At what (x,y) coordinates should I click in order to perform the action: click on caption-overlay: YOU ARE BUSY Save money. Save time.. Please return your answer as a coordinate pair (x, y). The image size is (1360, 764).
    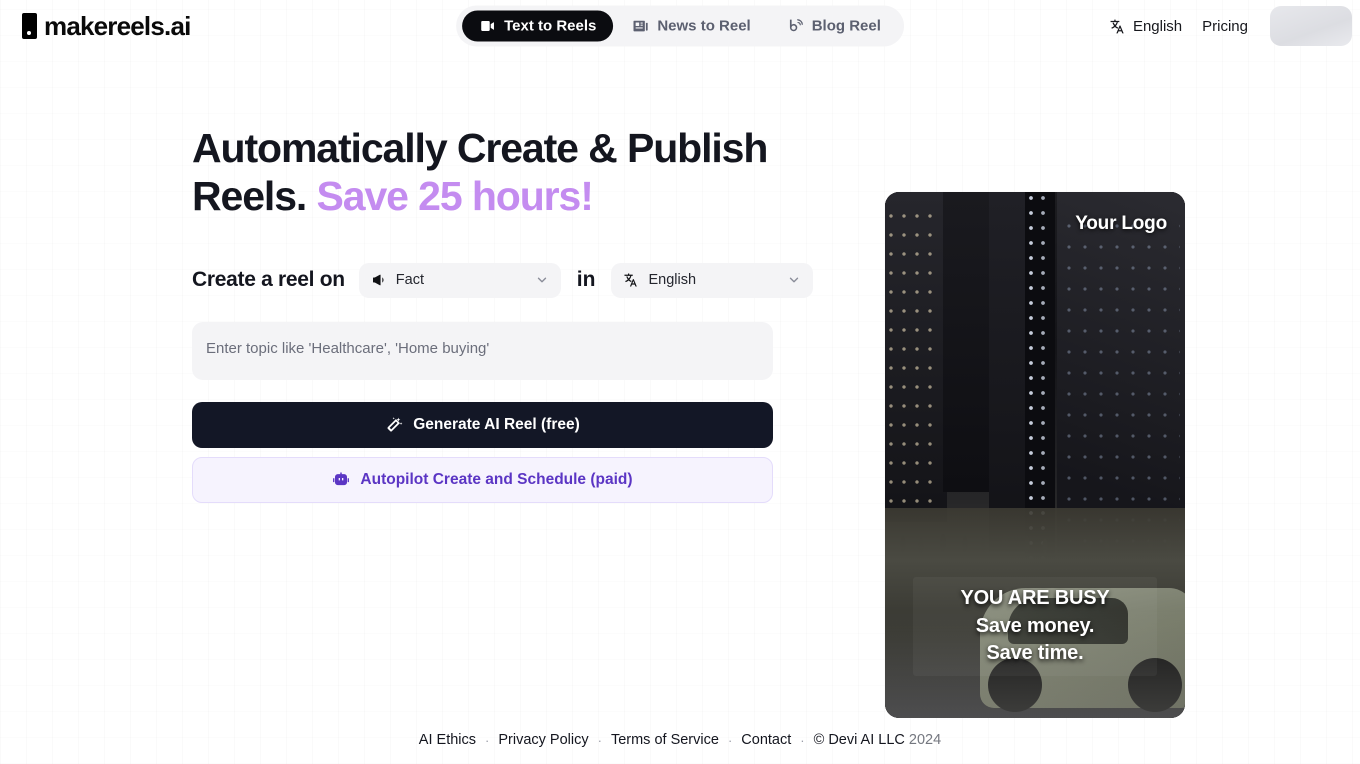
    Looking at the image, I should click on (1035, 626).